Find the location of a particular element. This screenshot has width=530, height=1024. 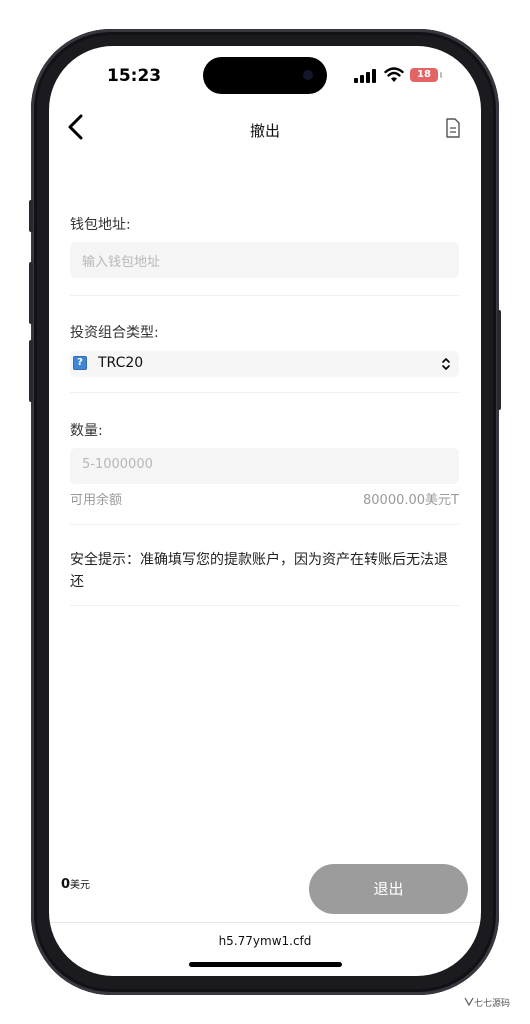

wallet-address-input: 输入钱包地址 is located at coordinates (264, 260).